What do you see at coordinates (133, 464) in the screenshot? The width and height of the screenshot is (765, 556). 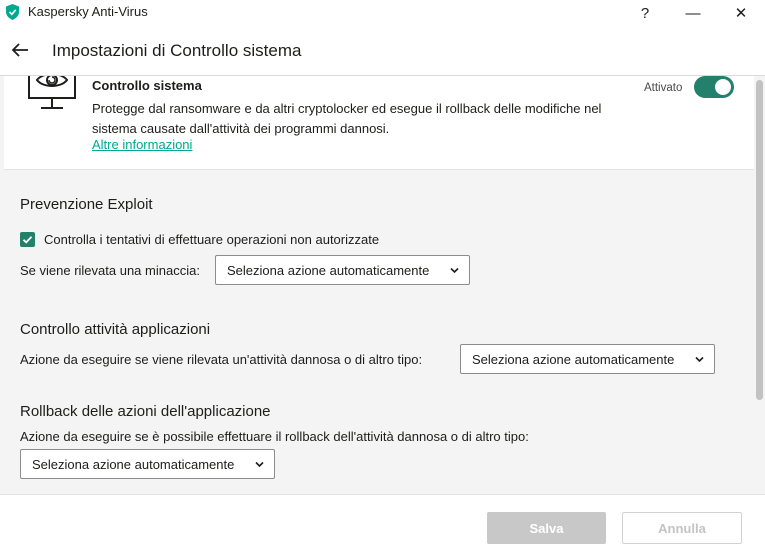 I see `rollback-action-value: Seleziona azione automaticamente` at bounding box center [133, 464].